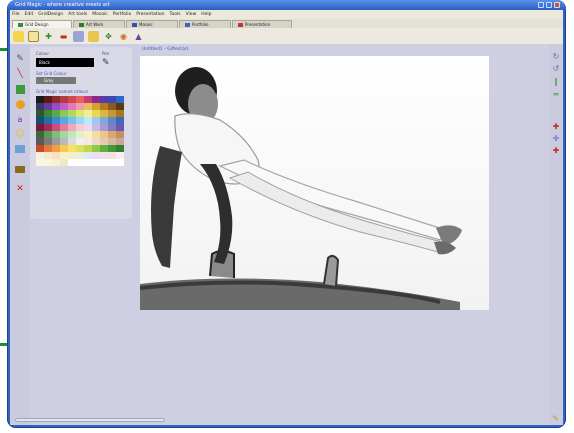 This screenshot has height=433, width=574. What do you see at coordinates (123, 36) in the screenshot?
I see `target-icon: ◉` at bounding box center [123, 36].